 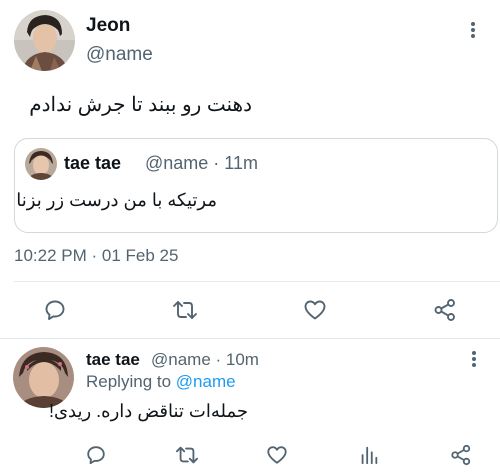 What do you see at coordinates (201, 163) in the screenshot?
I see `quoted-author-meta: @name · 11m` at bounding box center [201, 163].